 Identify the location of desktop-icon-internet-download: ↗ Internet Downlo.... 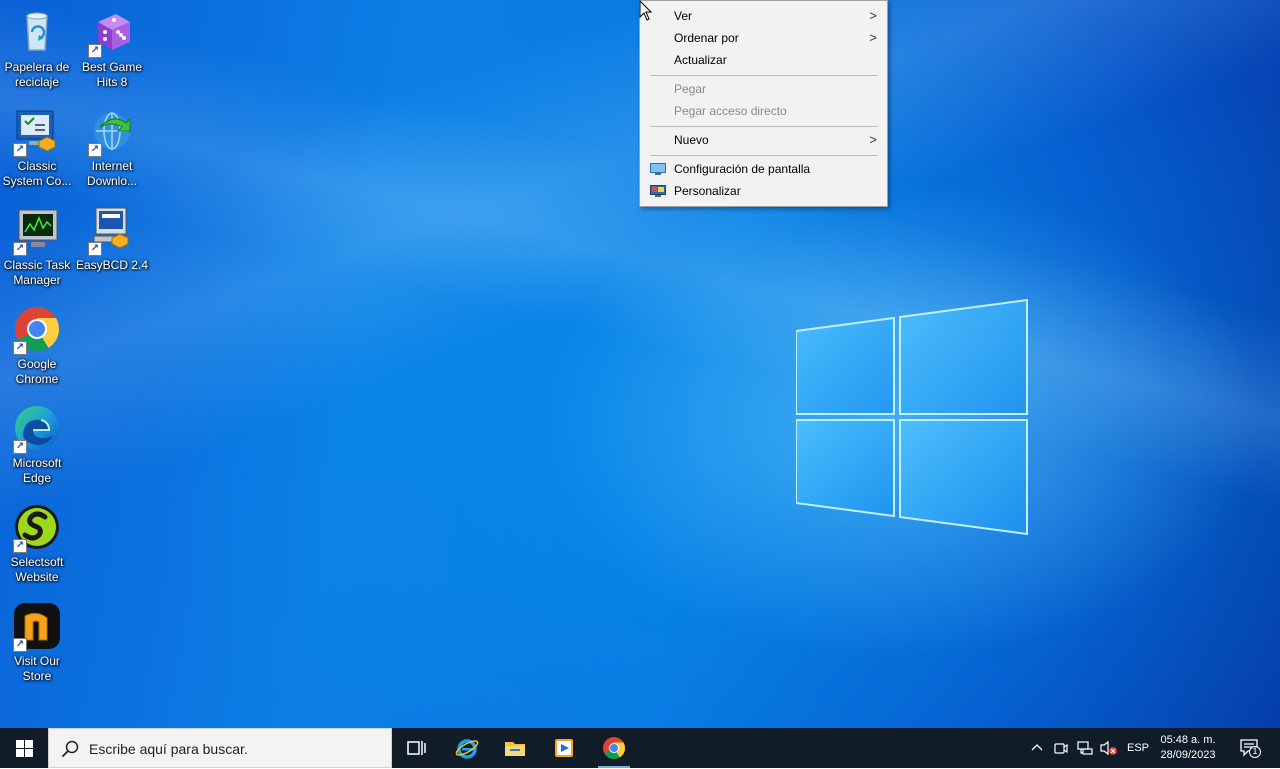
(112, 148).